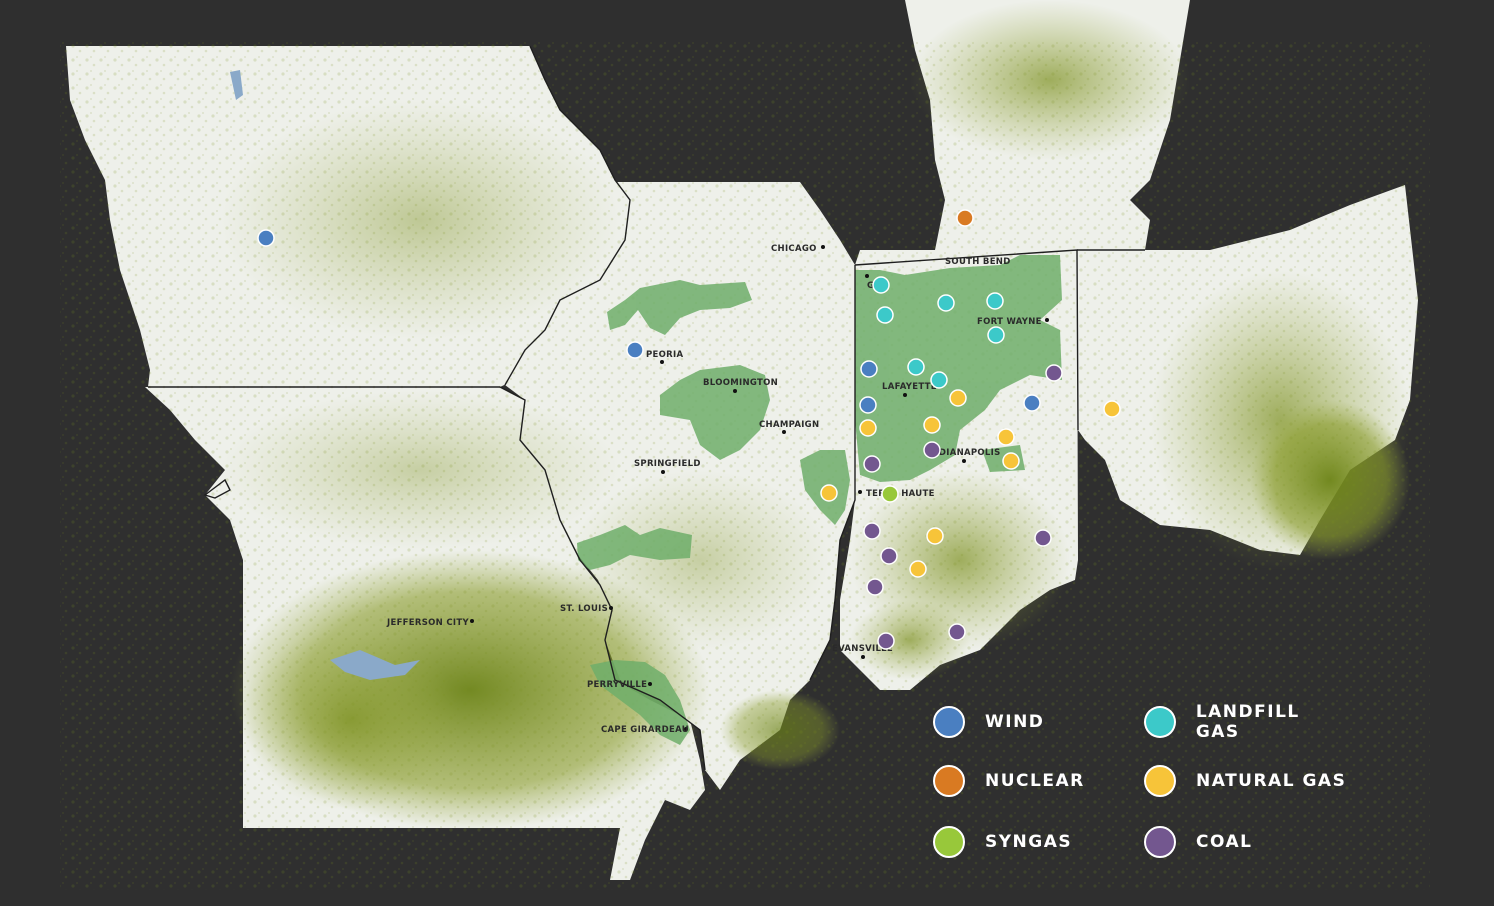 The width and height of the screenshot is (1494, 906). I want to click on city-perryville: PERRYVILLE, so click(619, 685).